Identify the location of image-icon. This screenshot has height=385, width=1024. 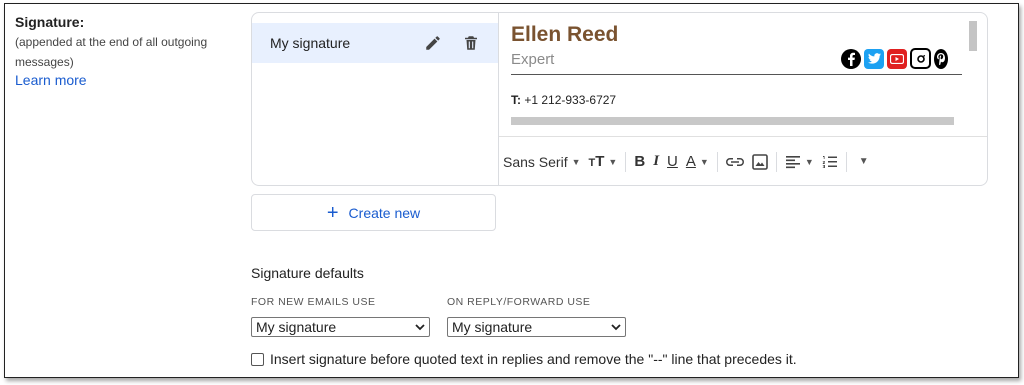
(760, 161).